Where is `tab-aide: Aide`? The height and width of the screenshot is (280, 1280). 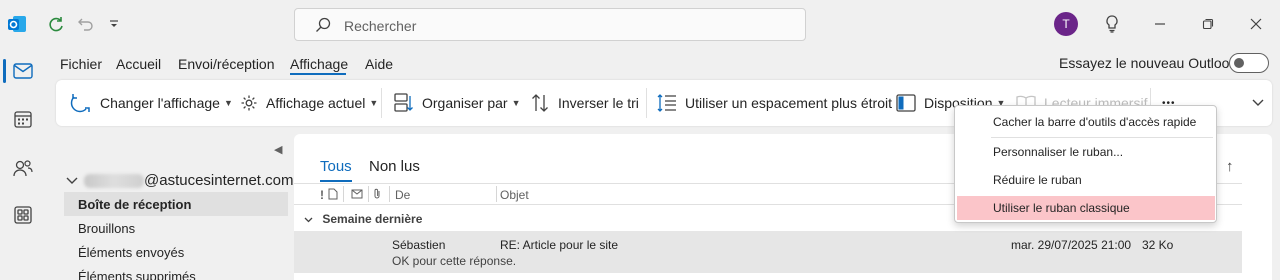 tab-aide: Aide is located at coordinates (379, 64).